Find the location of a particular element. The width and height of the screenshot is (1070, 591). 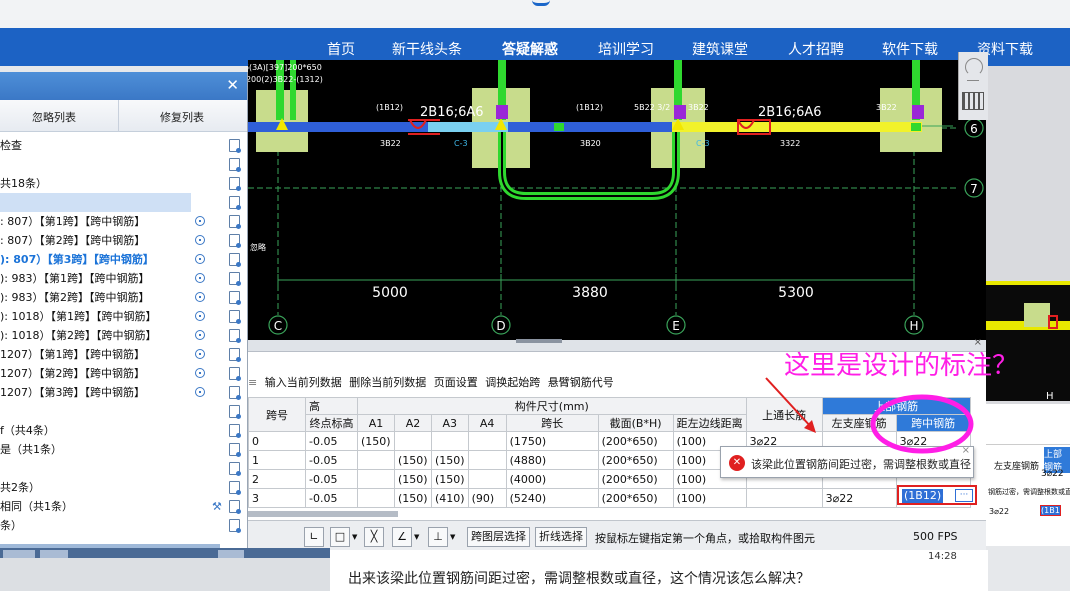

nav-classroom: 建筑课堂 is located at coordinates (720, 49).